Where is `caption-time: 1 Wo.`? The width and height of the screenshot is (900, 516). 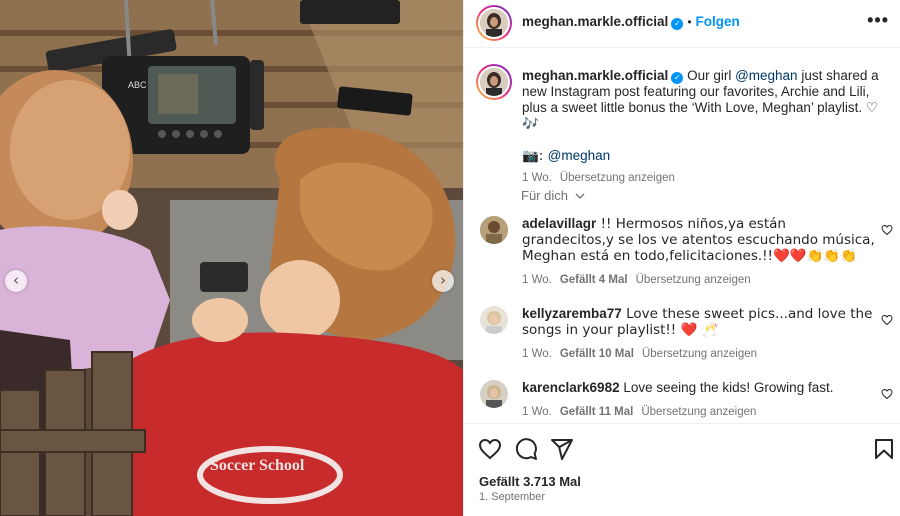
caption-time: 1 Wo. is located at coordinates (537, 178).